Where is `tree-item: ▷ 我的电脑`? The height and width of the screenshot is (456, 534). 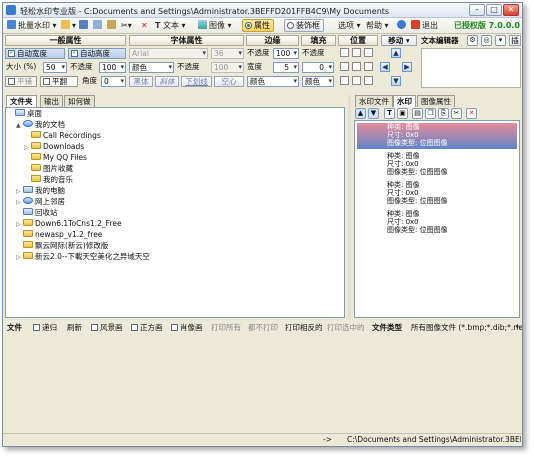
tree-item: ▷ 我的电脑 is located at coordinates (40, 191).